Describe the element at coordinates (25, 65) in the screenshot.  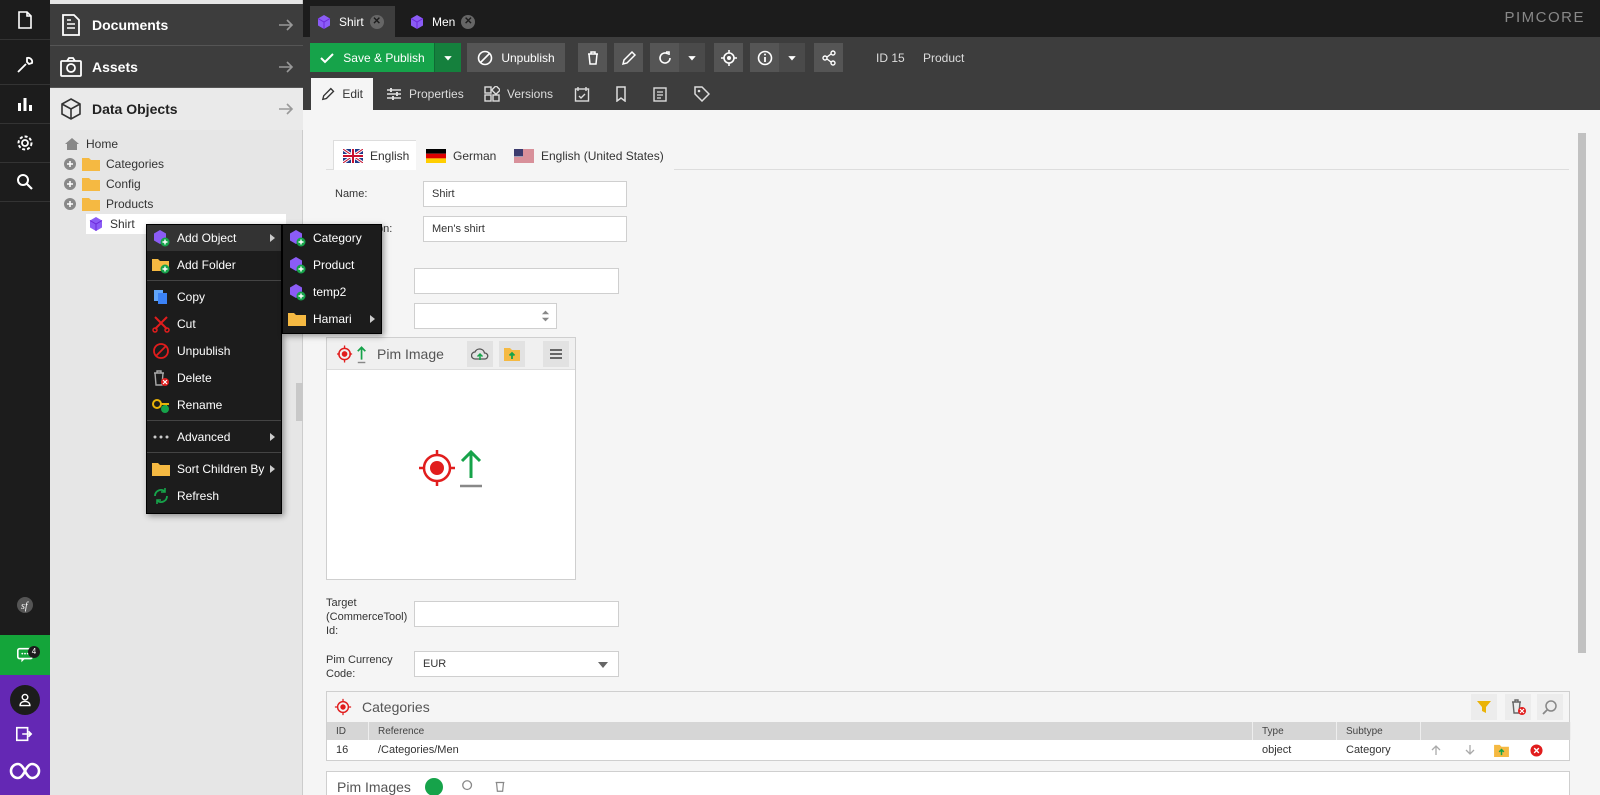
I see `tools-wrench-icon` at that location.